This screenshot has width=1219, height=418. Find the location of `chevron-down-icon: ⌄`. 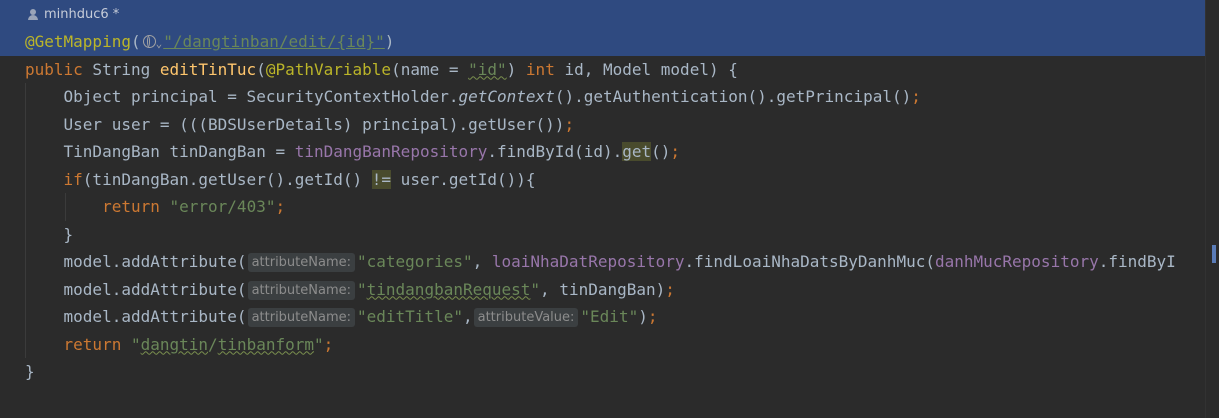

chevron-down-icon: ⌄ is located at coordinates (159, 43).